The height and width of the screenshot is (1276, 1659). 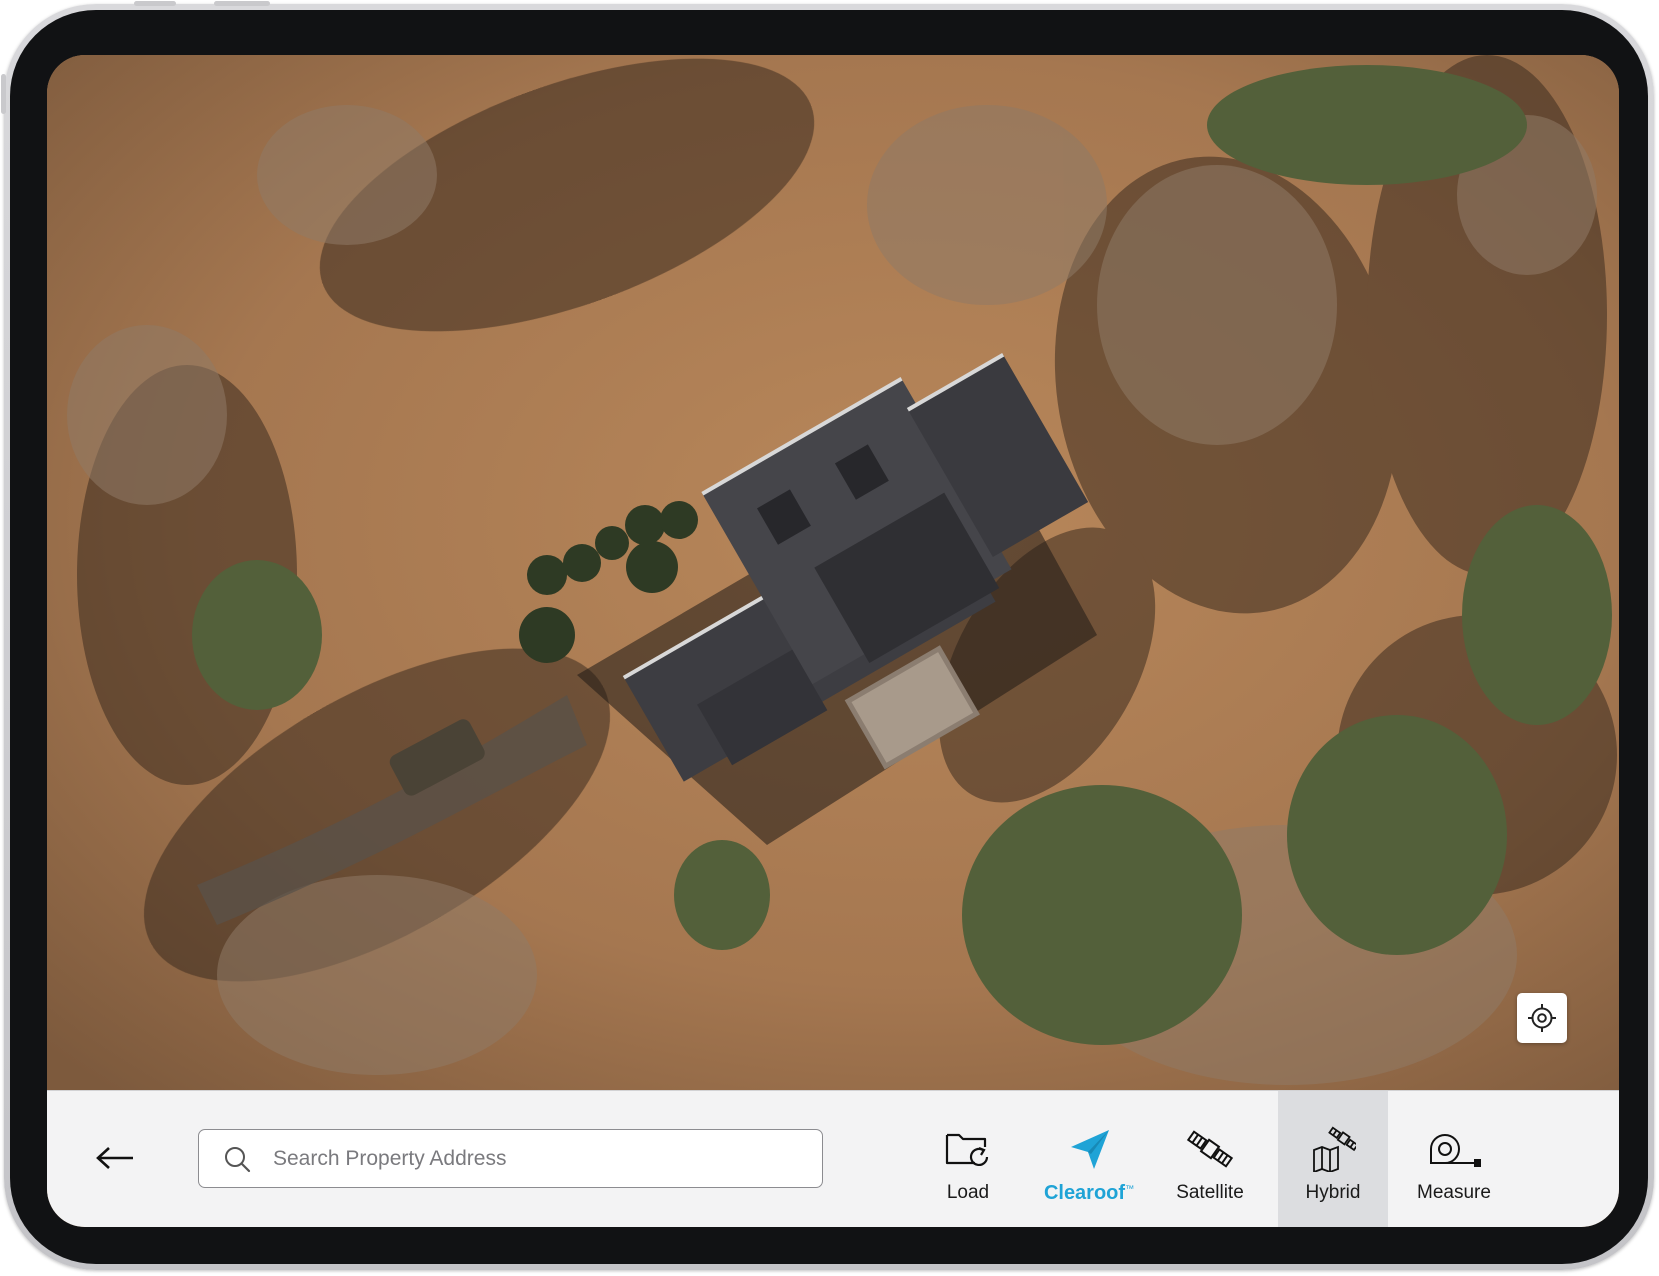 I want to click on locate-me-button, so click(x=1542, y=1018).